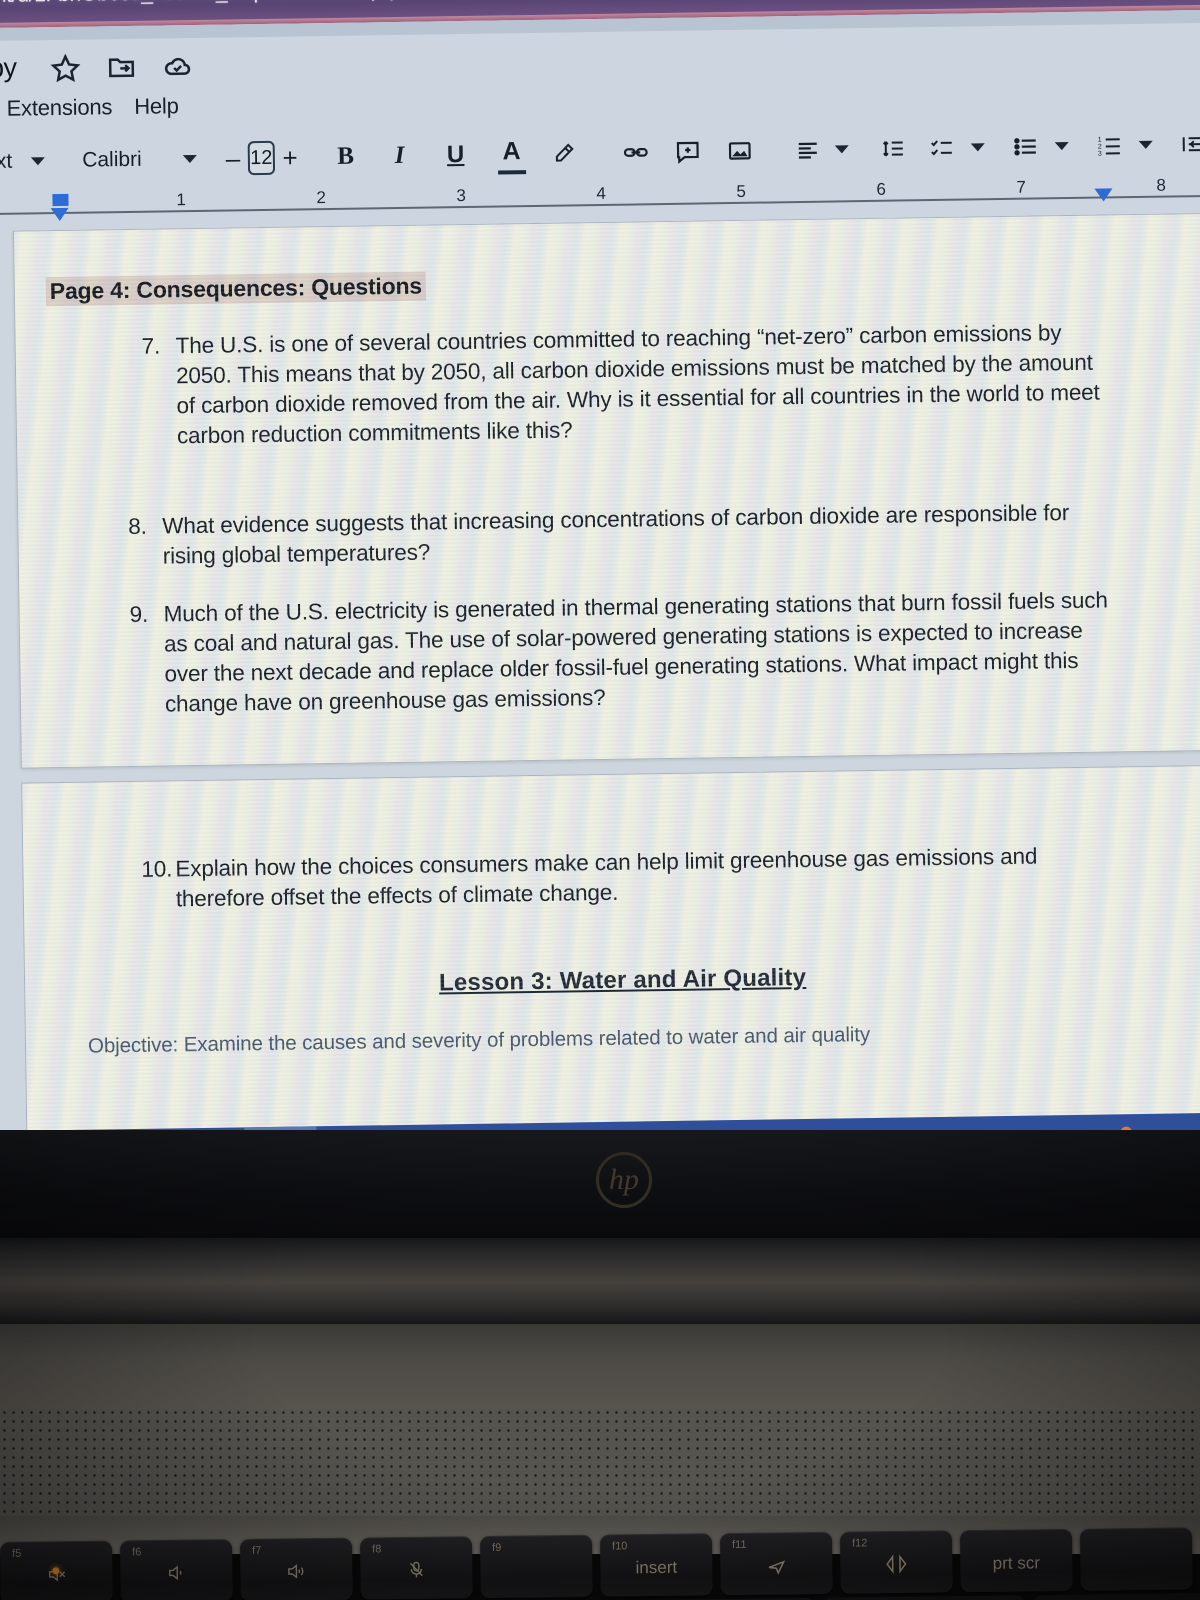 This screenshot has width=1200, height=1600. Describe the element at coordinates (176, 1574) in the screenshot. I see `volume-down-icon` at that location.